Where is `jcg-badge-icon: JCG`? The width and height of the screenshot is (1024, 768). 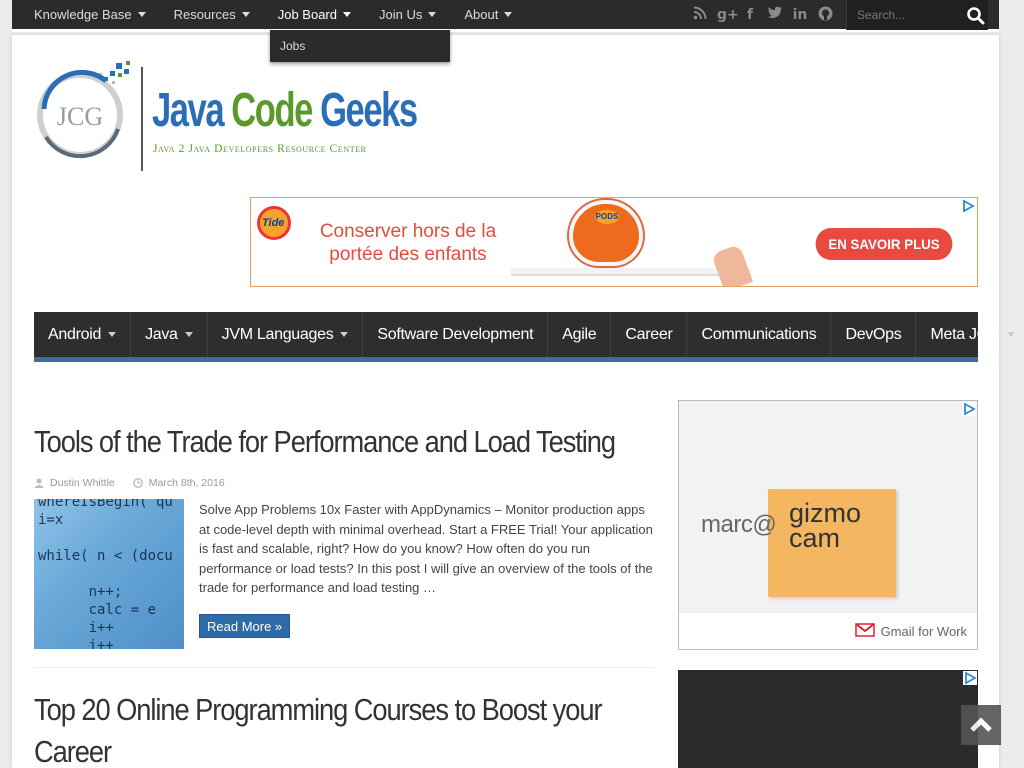 jcg-badge-icon: JCG is located at coordinates (90, 116).